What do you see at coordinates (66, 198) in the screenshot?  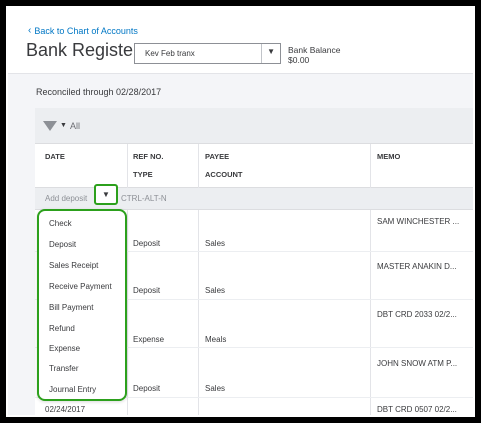 I see `add-deposit-label: Add deposit` at bounding box center [66, 198].